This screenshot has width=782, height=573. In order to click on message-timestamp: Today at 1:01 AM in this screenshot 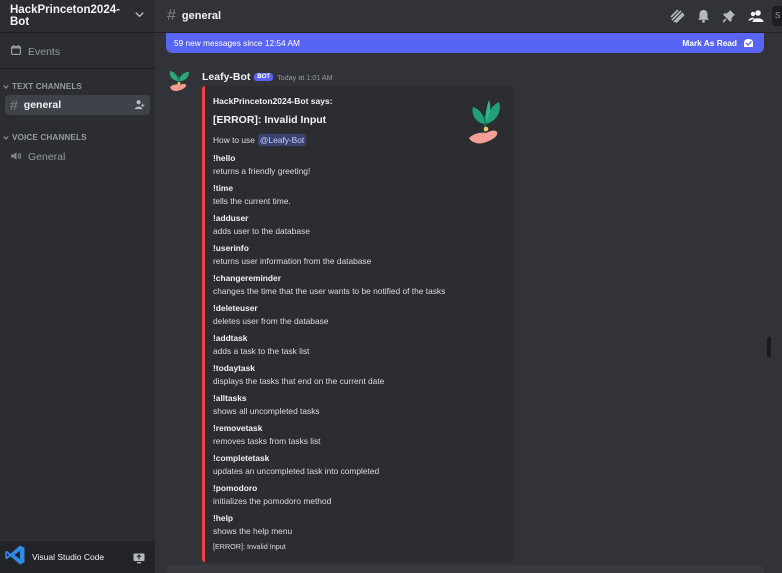, I will do `click(305, 77)`.